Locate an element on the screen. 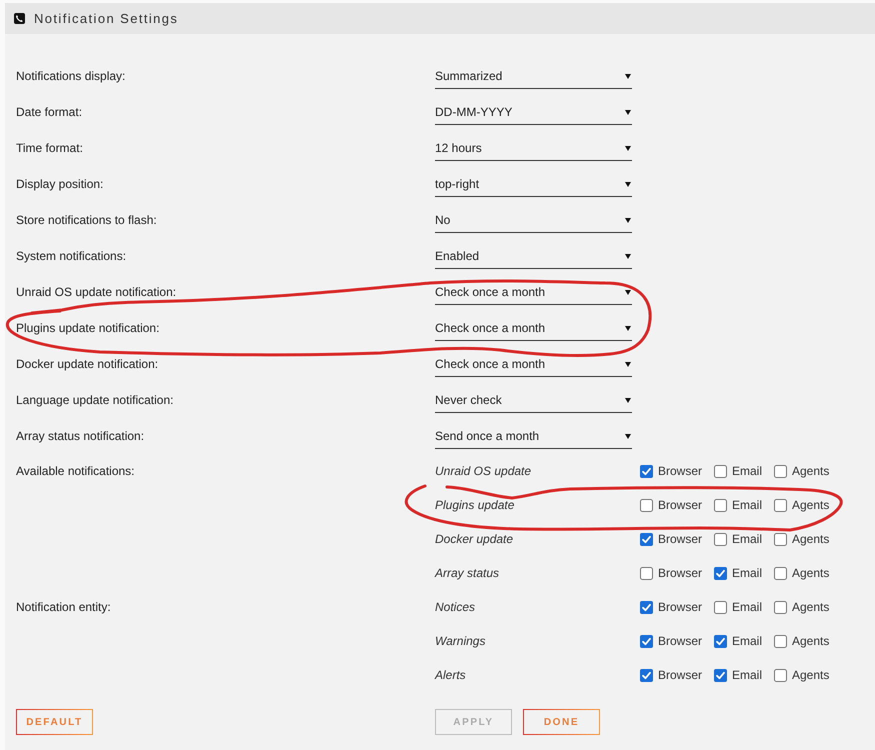 This screenshot has height=750, width=875. dropdown: 12 hours is located at coordinates (533, 148).